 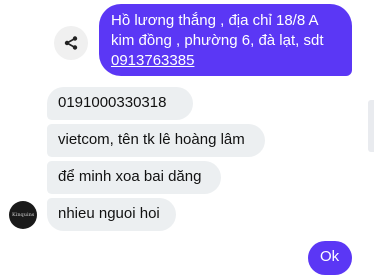 I want to click on incoming-message-bubble: nhieu nguoi hoi, so click(x=111, y=214).